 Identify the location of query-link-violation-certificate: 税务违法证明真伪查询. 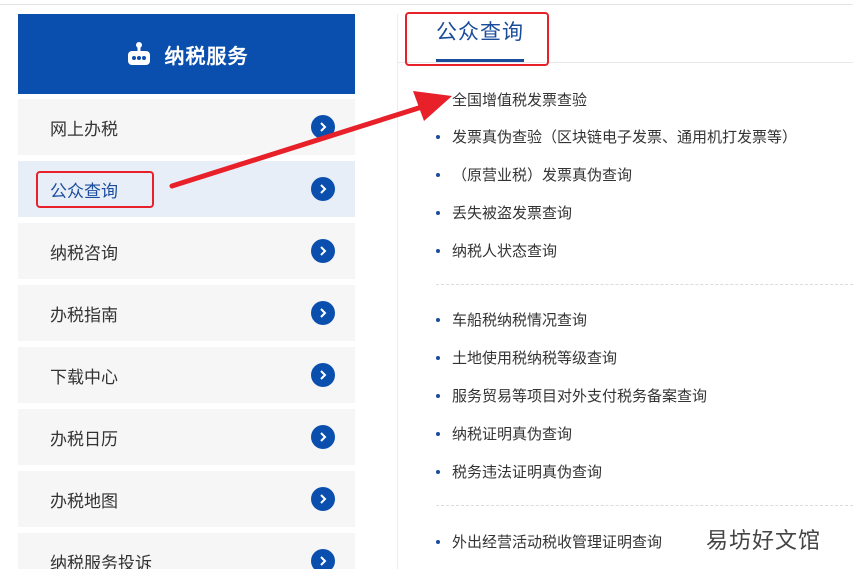
(519, 471).